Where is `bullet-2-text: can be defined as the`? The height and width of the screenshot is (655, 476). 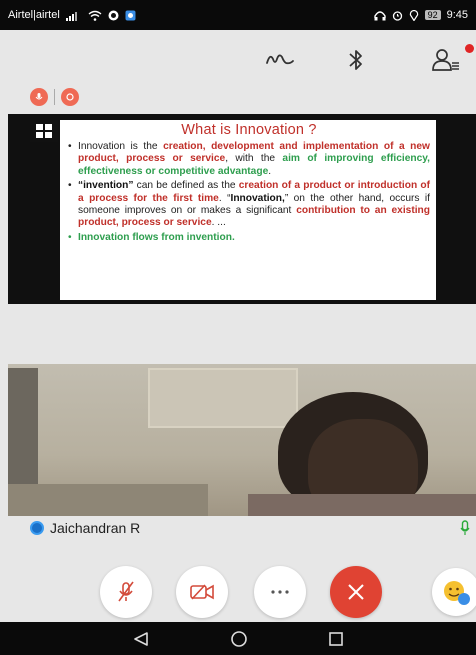 bullet-2-text: can be defined as the is located at coordinates (186, 186).